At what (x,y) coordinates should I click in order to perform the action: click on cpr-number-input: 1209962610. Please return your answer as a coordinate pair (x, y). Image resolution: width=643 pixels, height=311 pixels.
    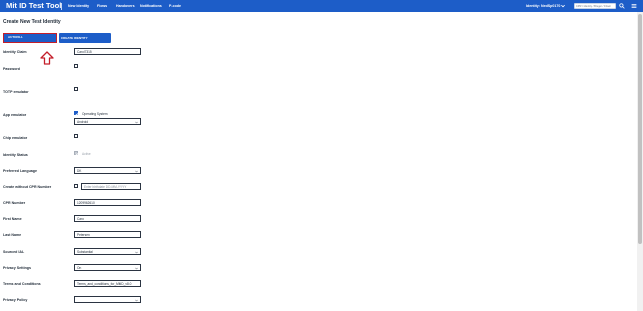
    Looking at the image, I should click on (107, 202).